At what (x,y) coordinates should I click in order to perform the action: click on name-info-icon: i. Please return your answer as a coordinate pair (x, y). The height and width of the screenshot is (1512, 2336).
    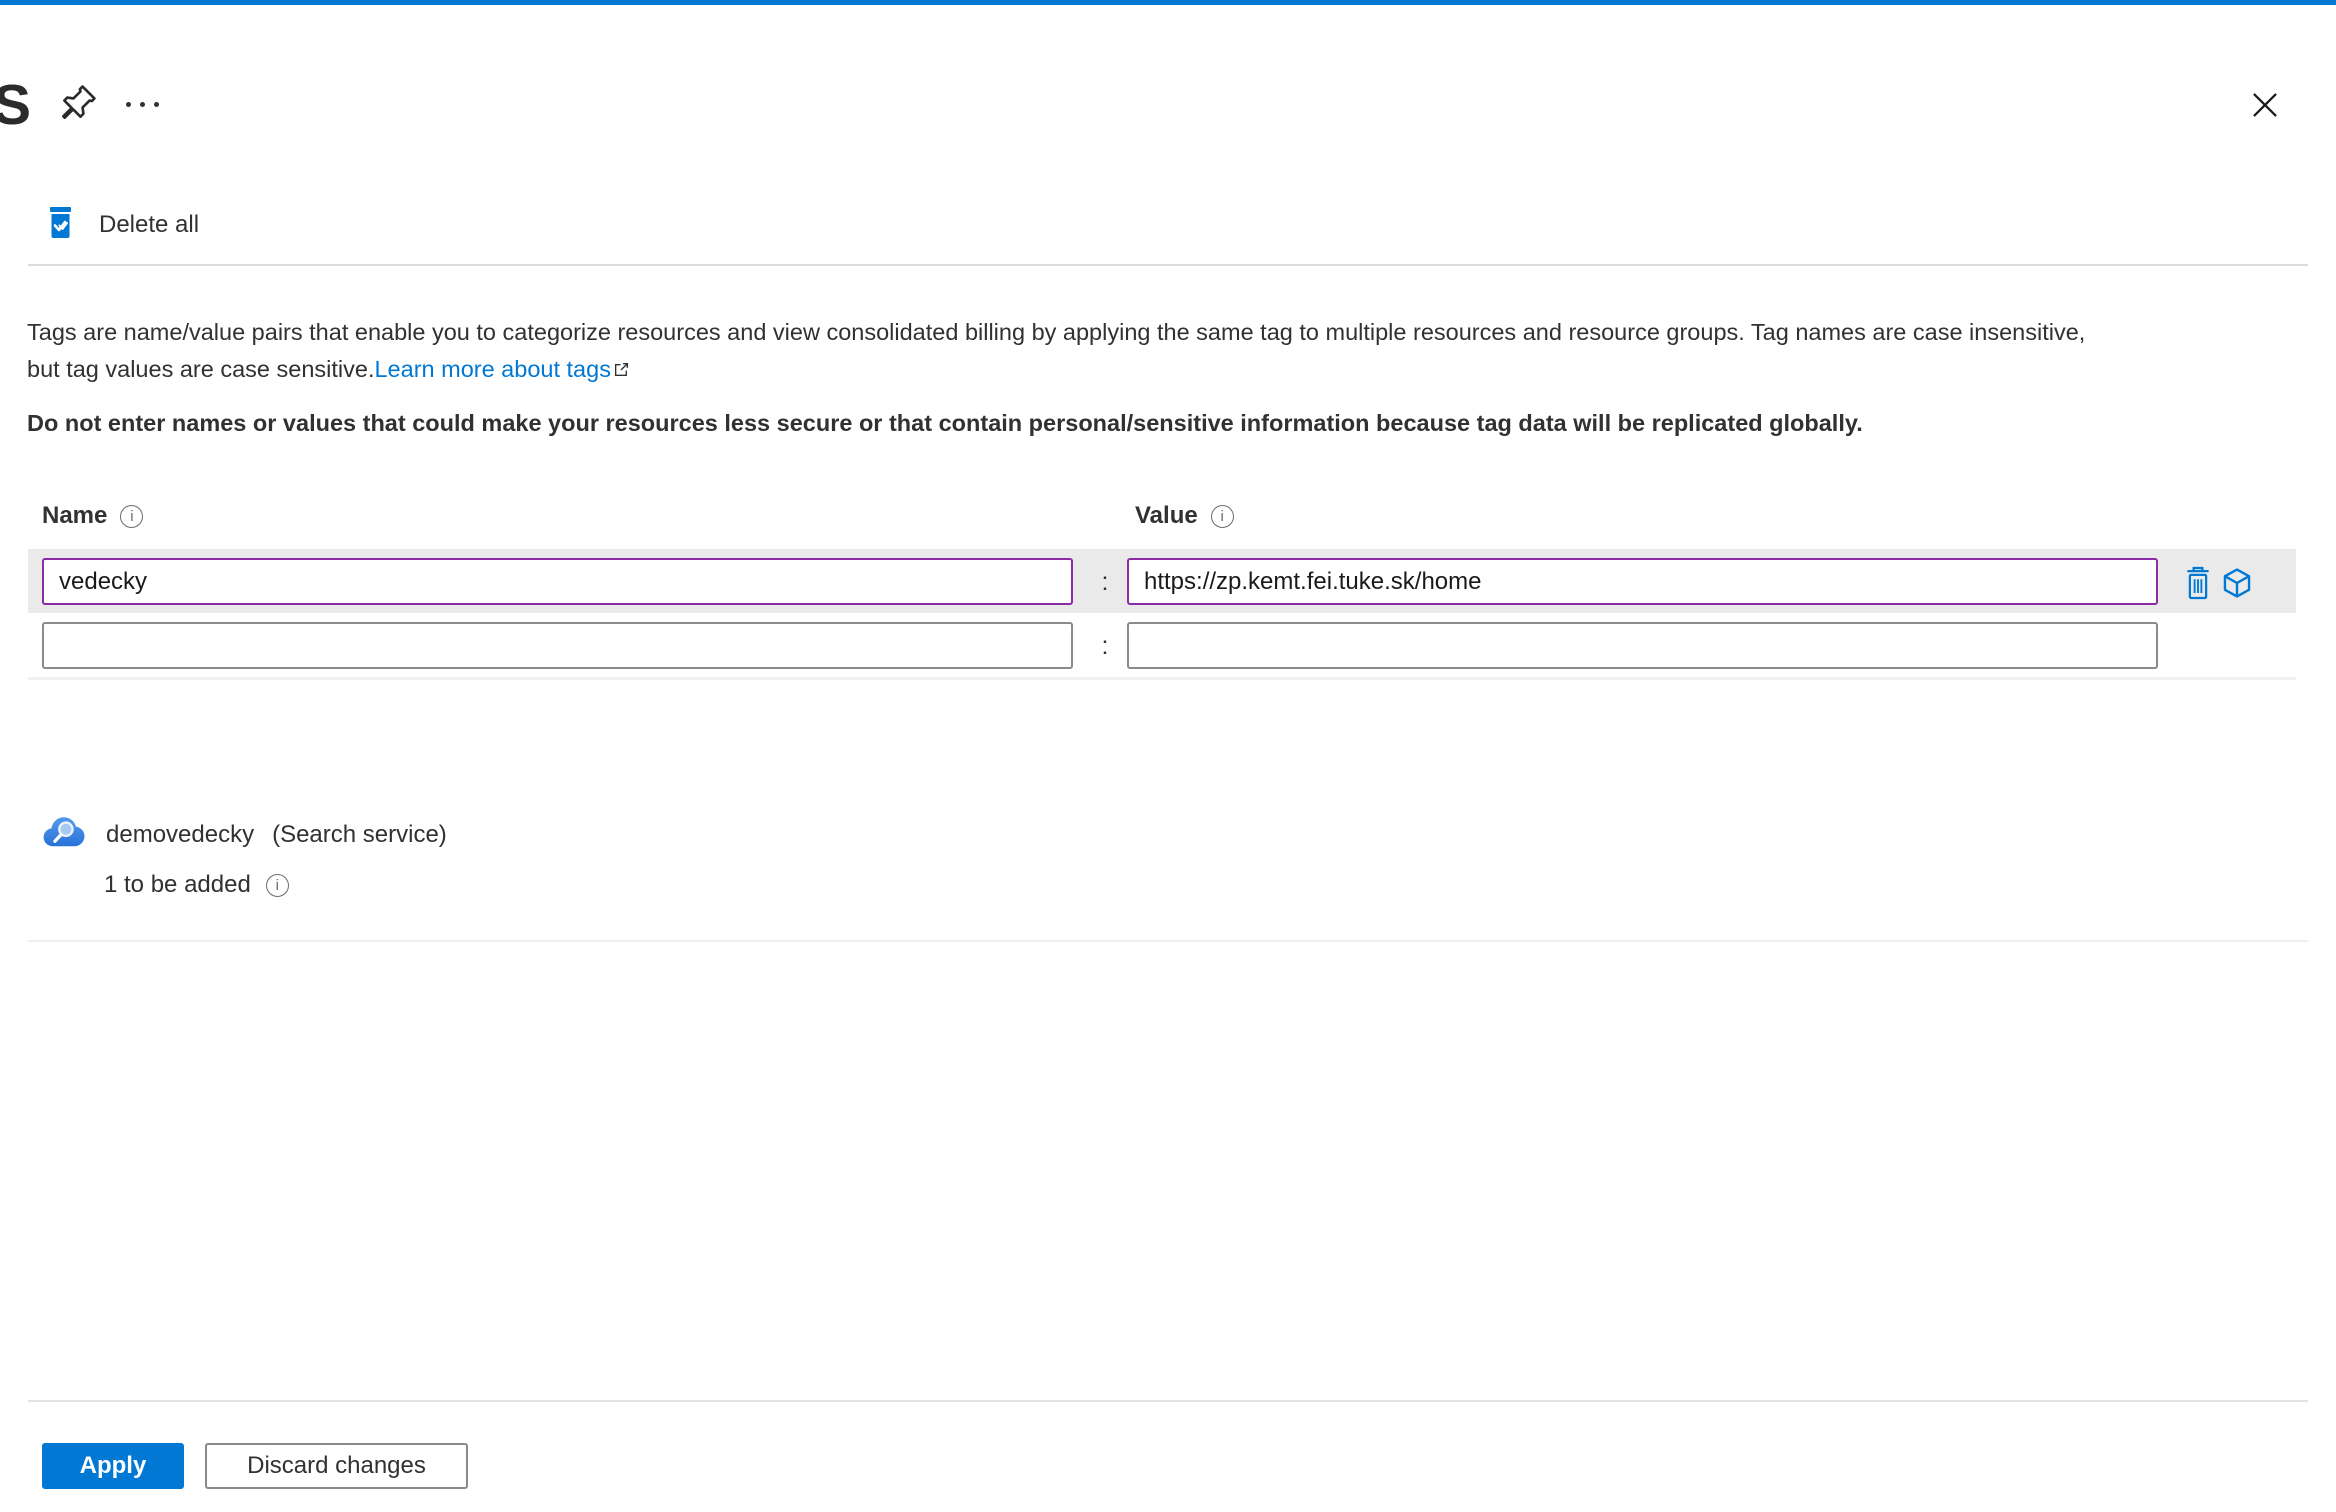
    Looking at the image, I should click on (132, 516).